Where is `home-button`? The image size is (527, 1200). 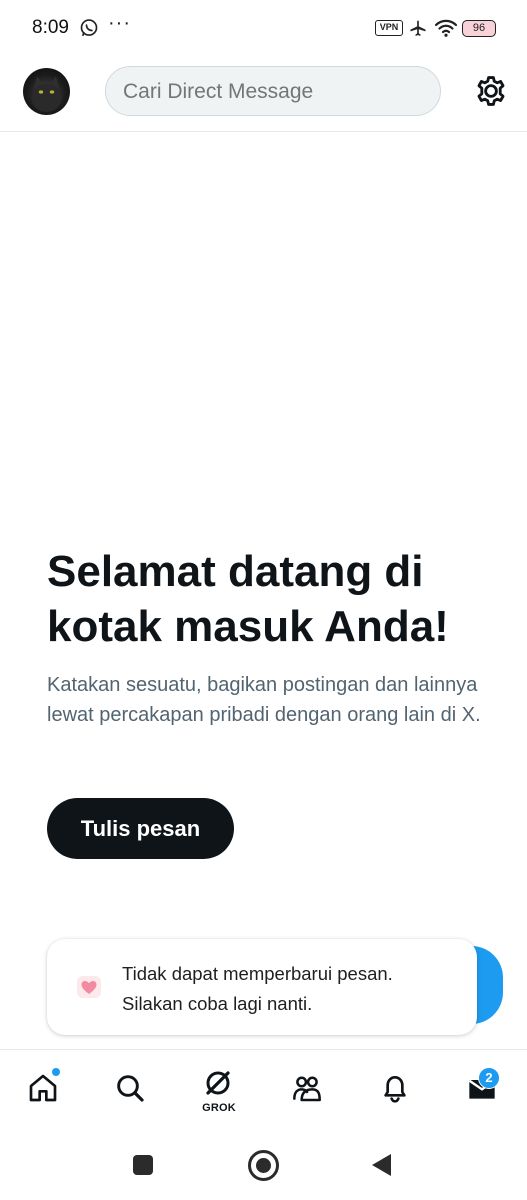
home-button is located at coordinates (263, 1165).